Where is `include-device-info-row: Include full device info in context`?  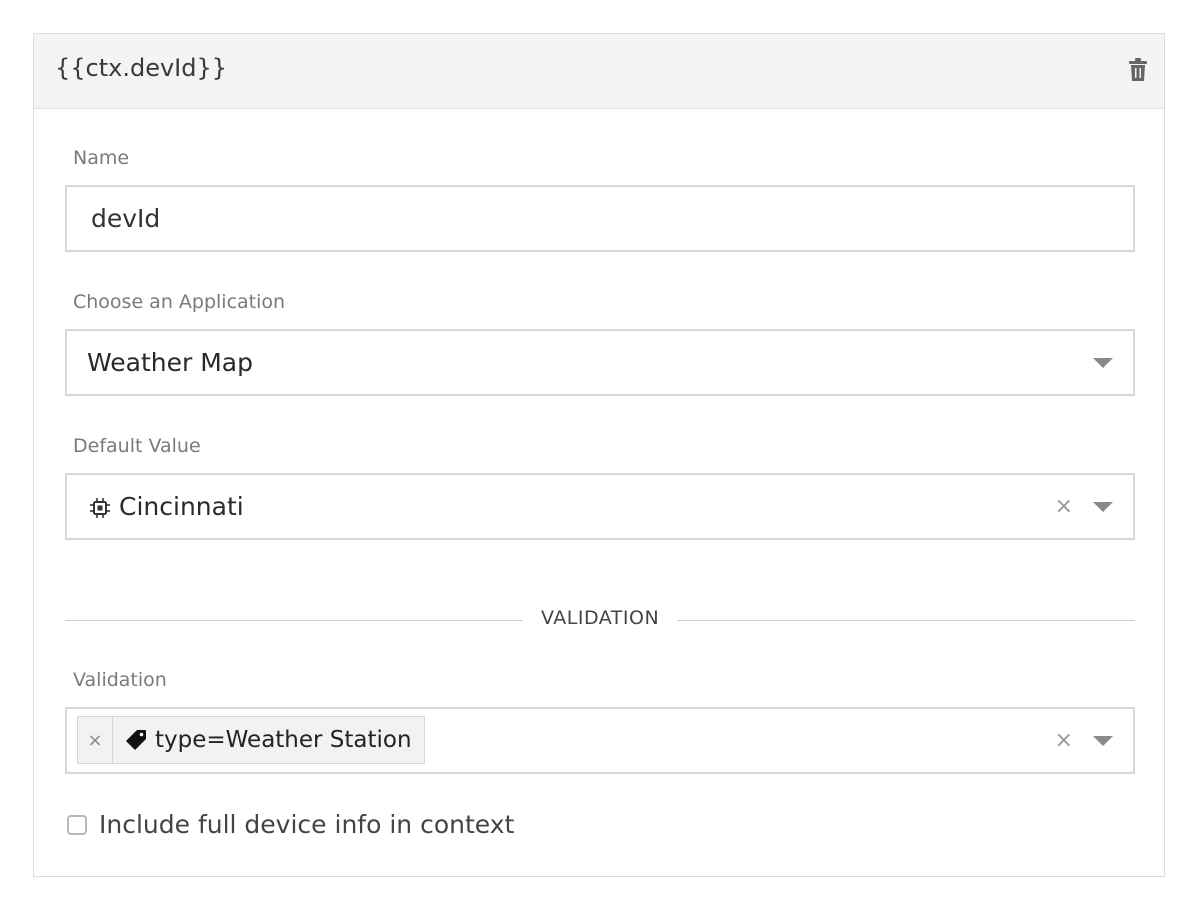 include-device-info-row: Include full device info in context is located at coordinates (290, 824).